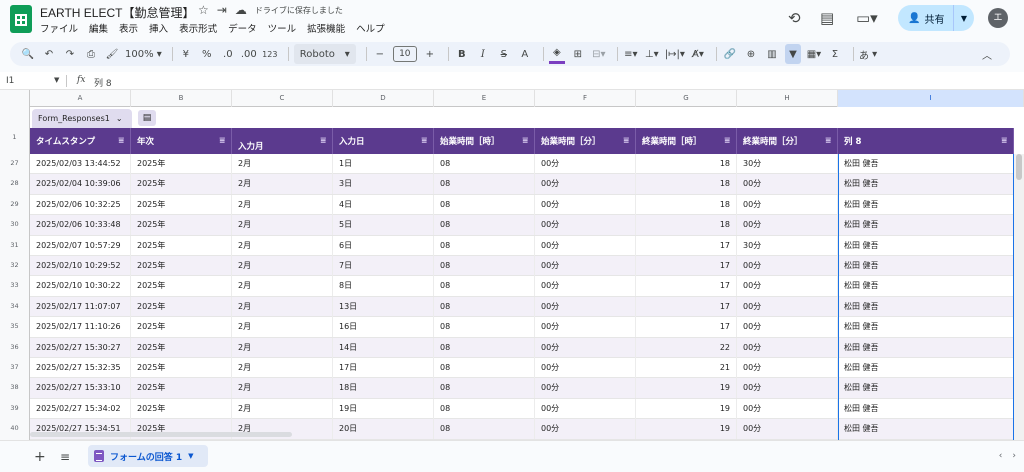  What do you see at coordinates (652, 54) in the screenshot?
I see `vertical-align-icon: ⊥▾` at bounding box center [652, 54].